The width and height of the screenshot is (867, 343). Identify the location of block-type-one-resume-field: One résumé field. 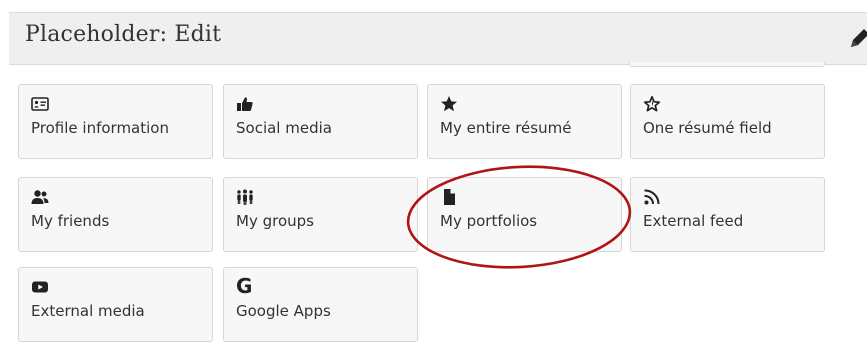
(727, 121).